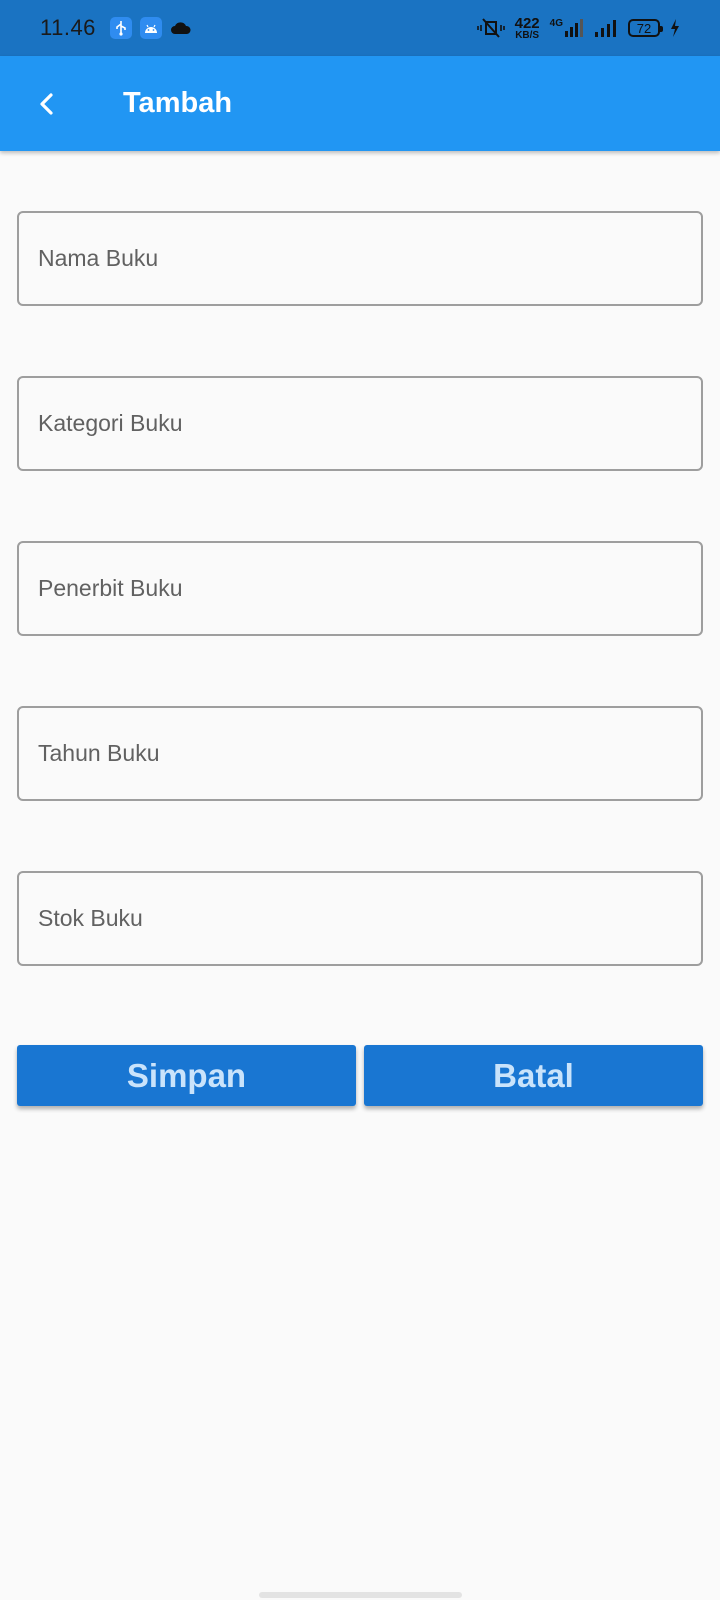  Describe the element at coordinates (369, 753) in the screenshot. I see `book-year-input` at that location.